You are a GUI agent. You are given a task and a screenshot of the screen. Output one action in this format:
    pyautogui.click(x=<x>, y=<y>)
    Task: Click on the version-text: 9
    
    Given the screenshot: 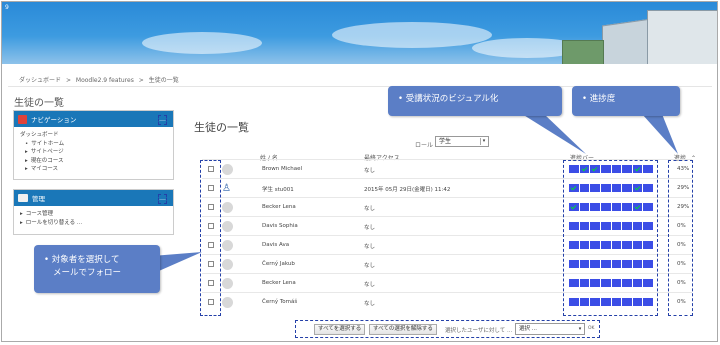 What is the action you would take?
    pyautogui.click(x=7, y=7)
    